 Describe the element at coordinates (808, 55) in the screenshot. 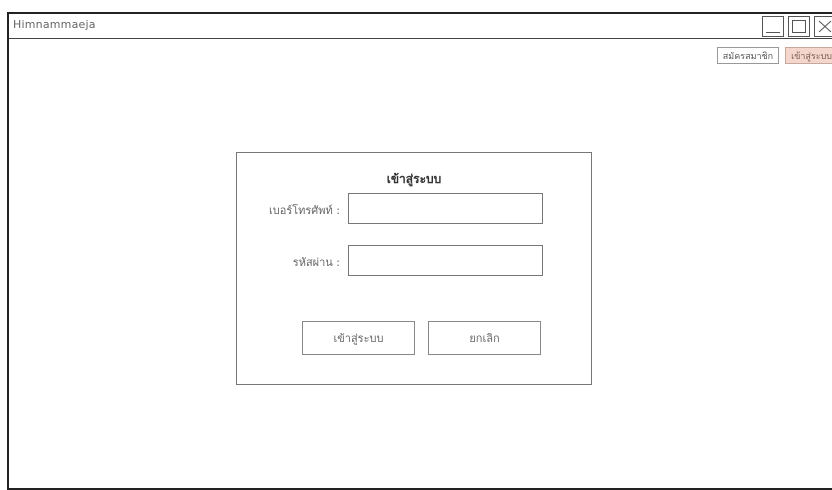

I see `login-tab-button: เข้าสู่ระบบ` at that location.